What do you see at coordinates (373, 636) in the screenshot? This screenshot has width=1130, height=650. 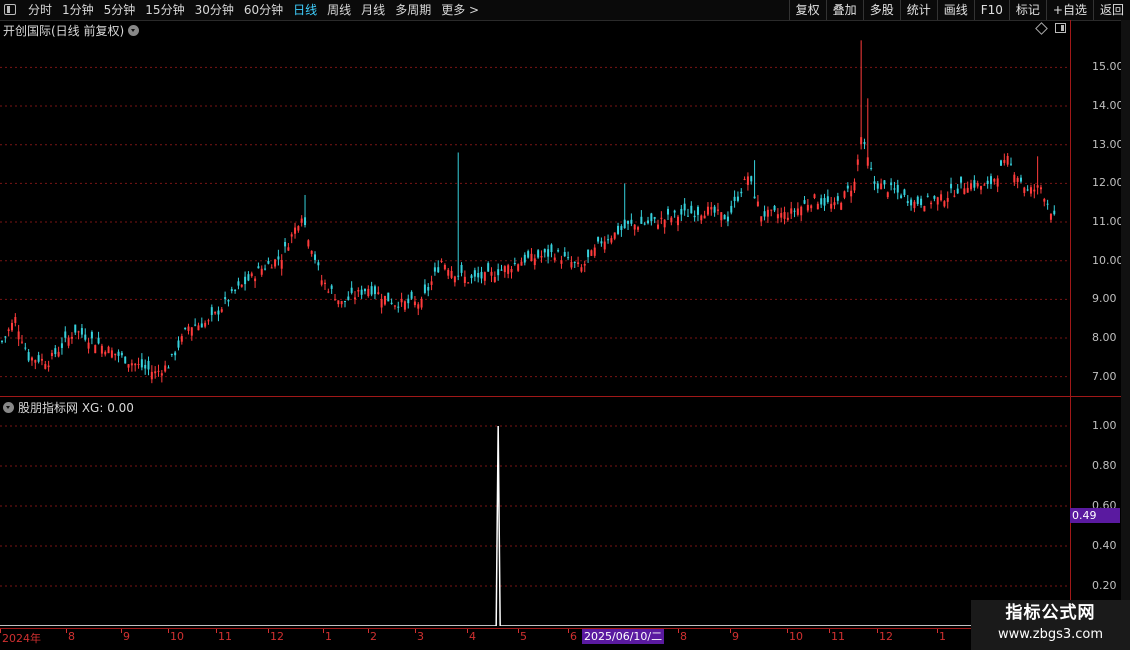 I see `date-tick-label: 2` at bounding box center [373, 636].